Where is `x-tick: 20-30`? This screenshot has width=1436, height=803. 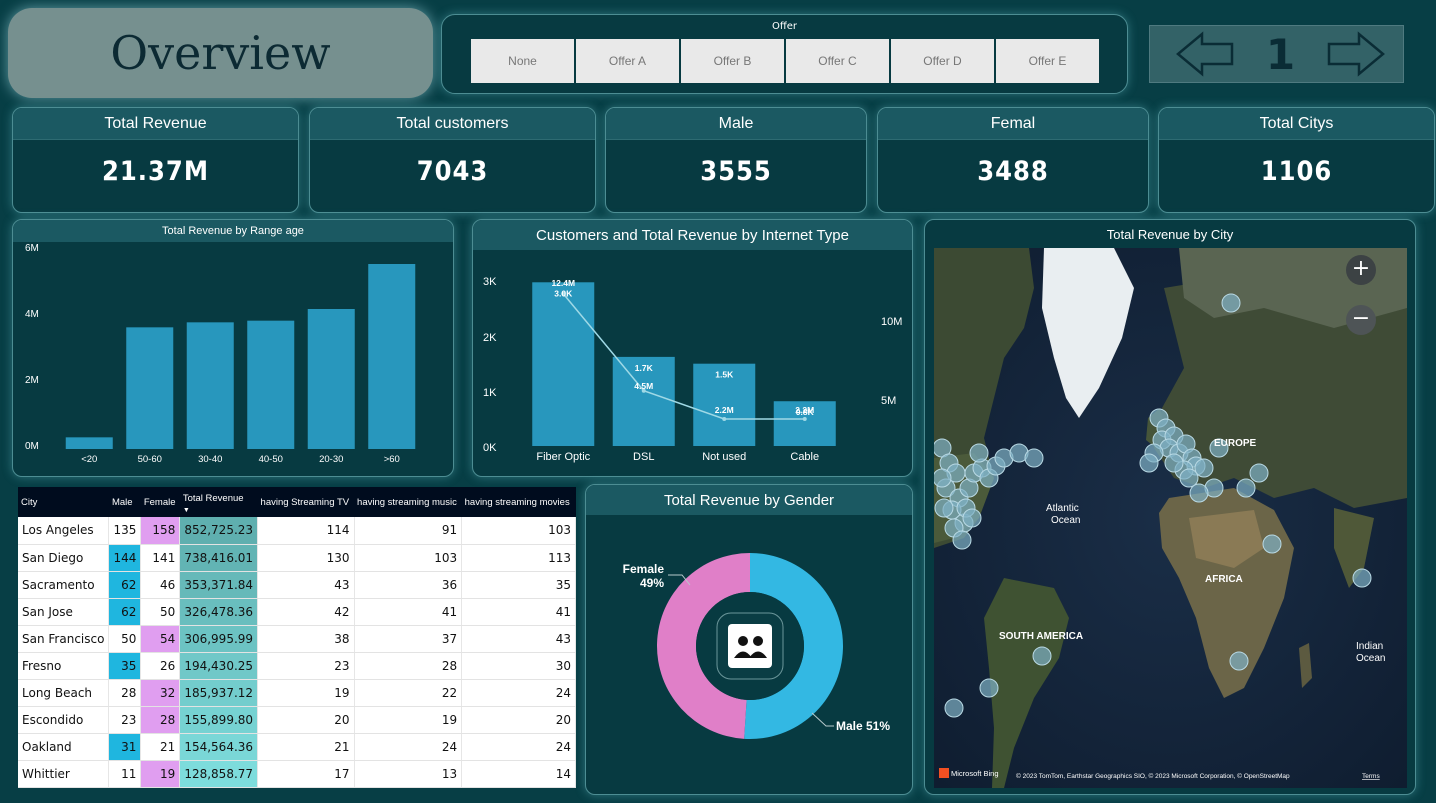 x-tick: 20-30 is located at coordinates (331, 459).